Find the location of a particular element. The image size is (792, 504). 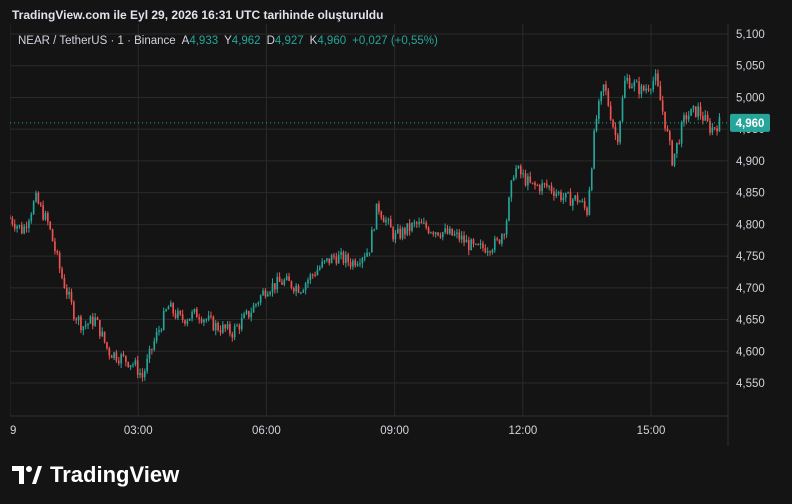

y-tick-label: 4,850 is located at coordinates (750, 194).